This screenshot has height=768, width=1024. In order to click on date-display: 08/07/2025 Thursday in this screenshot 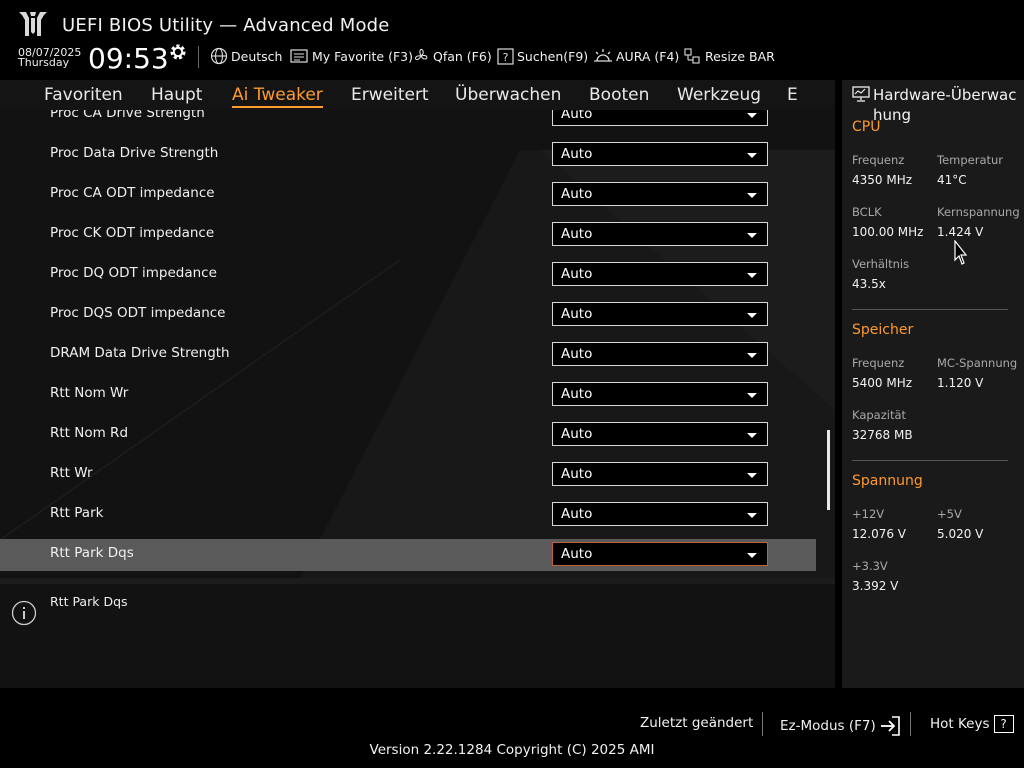, I will do `click(49, 57)`.